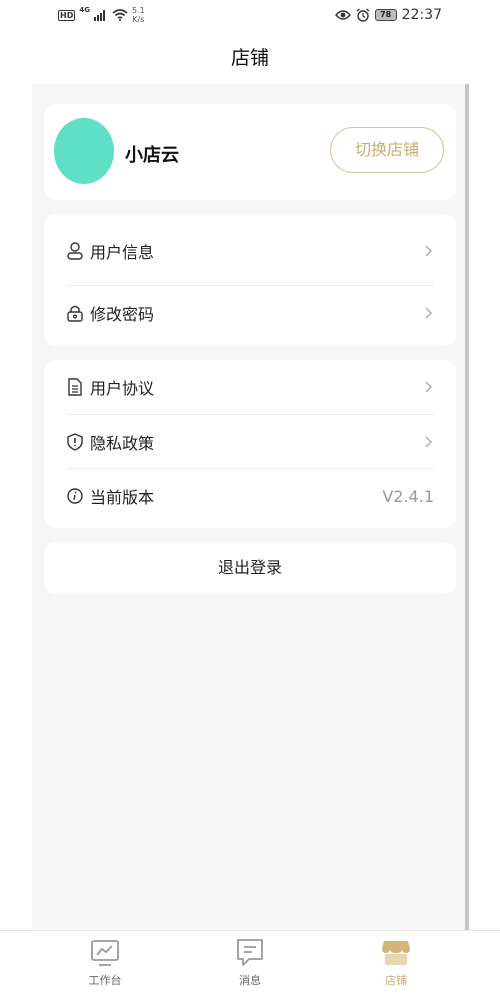  I want to click on battery-indicator: 78, so click(385, 15).